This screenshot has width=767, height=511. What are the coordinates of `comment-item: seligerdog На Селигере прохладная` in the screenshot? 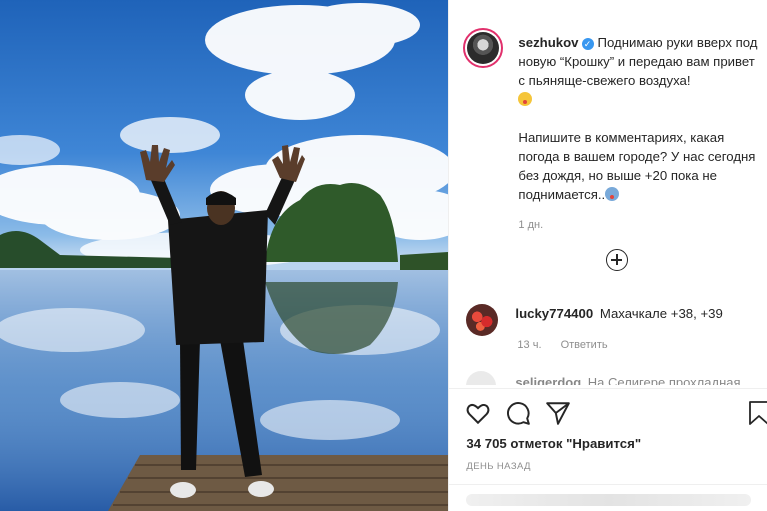 It's located at (616, 378).